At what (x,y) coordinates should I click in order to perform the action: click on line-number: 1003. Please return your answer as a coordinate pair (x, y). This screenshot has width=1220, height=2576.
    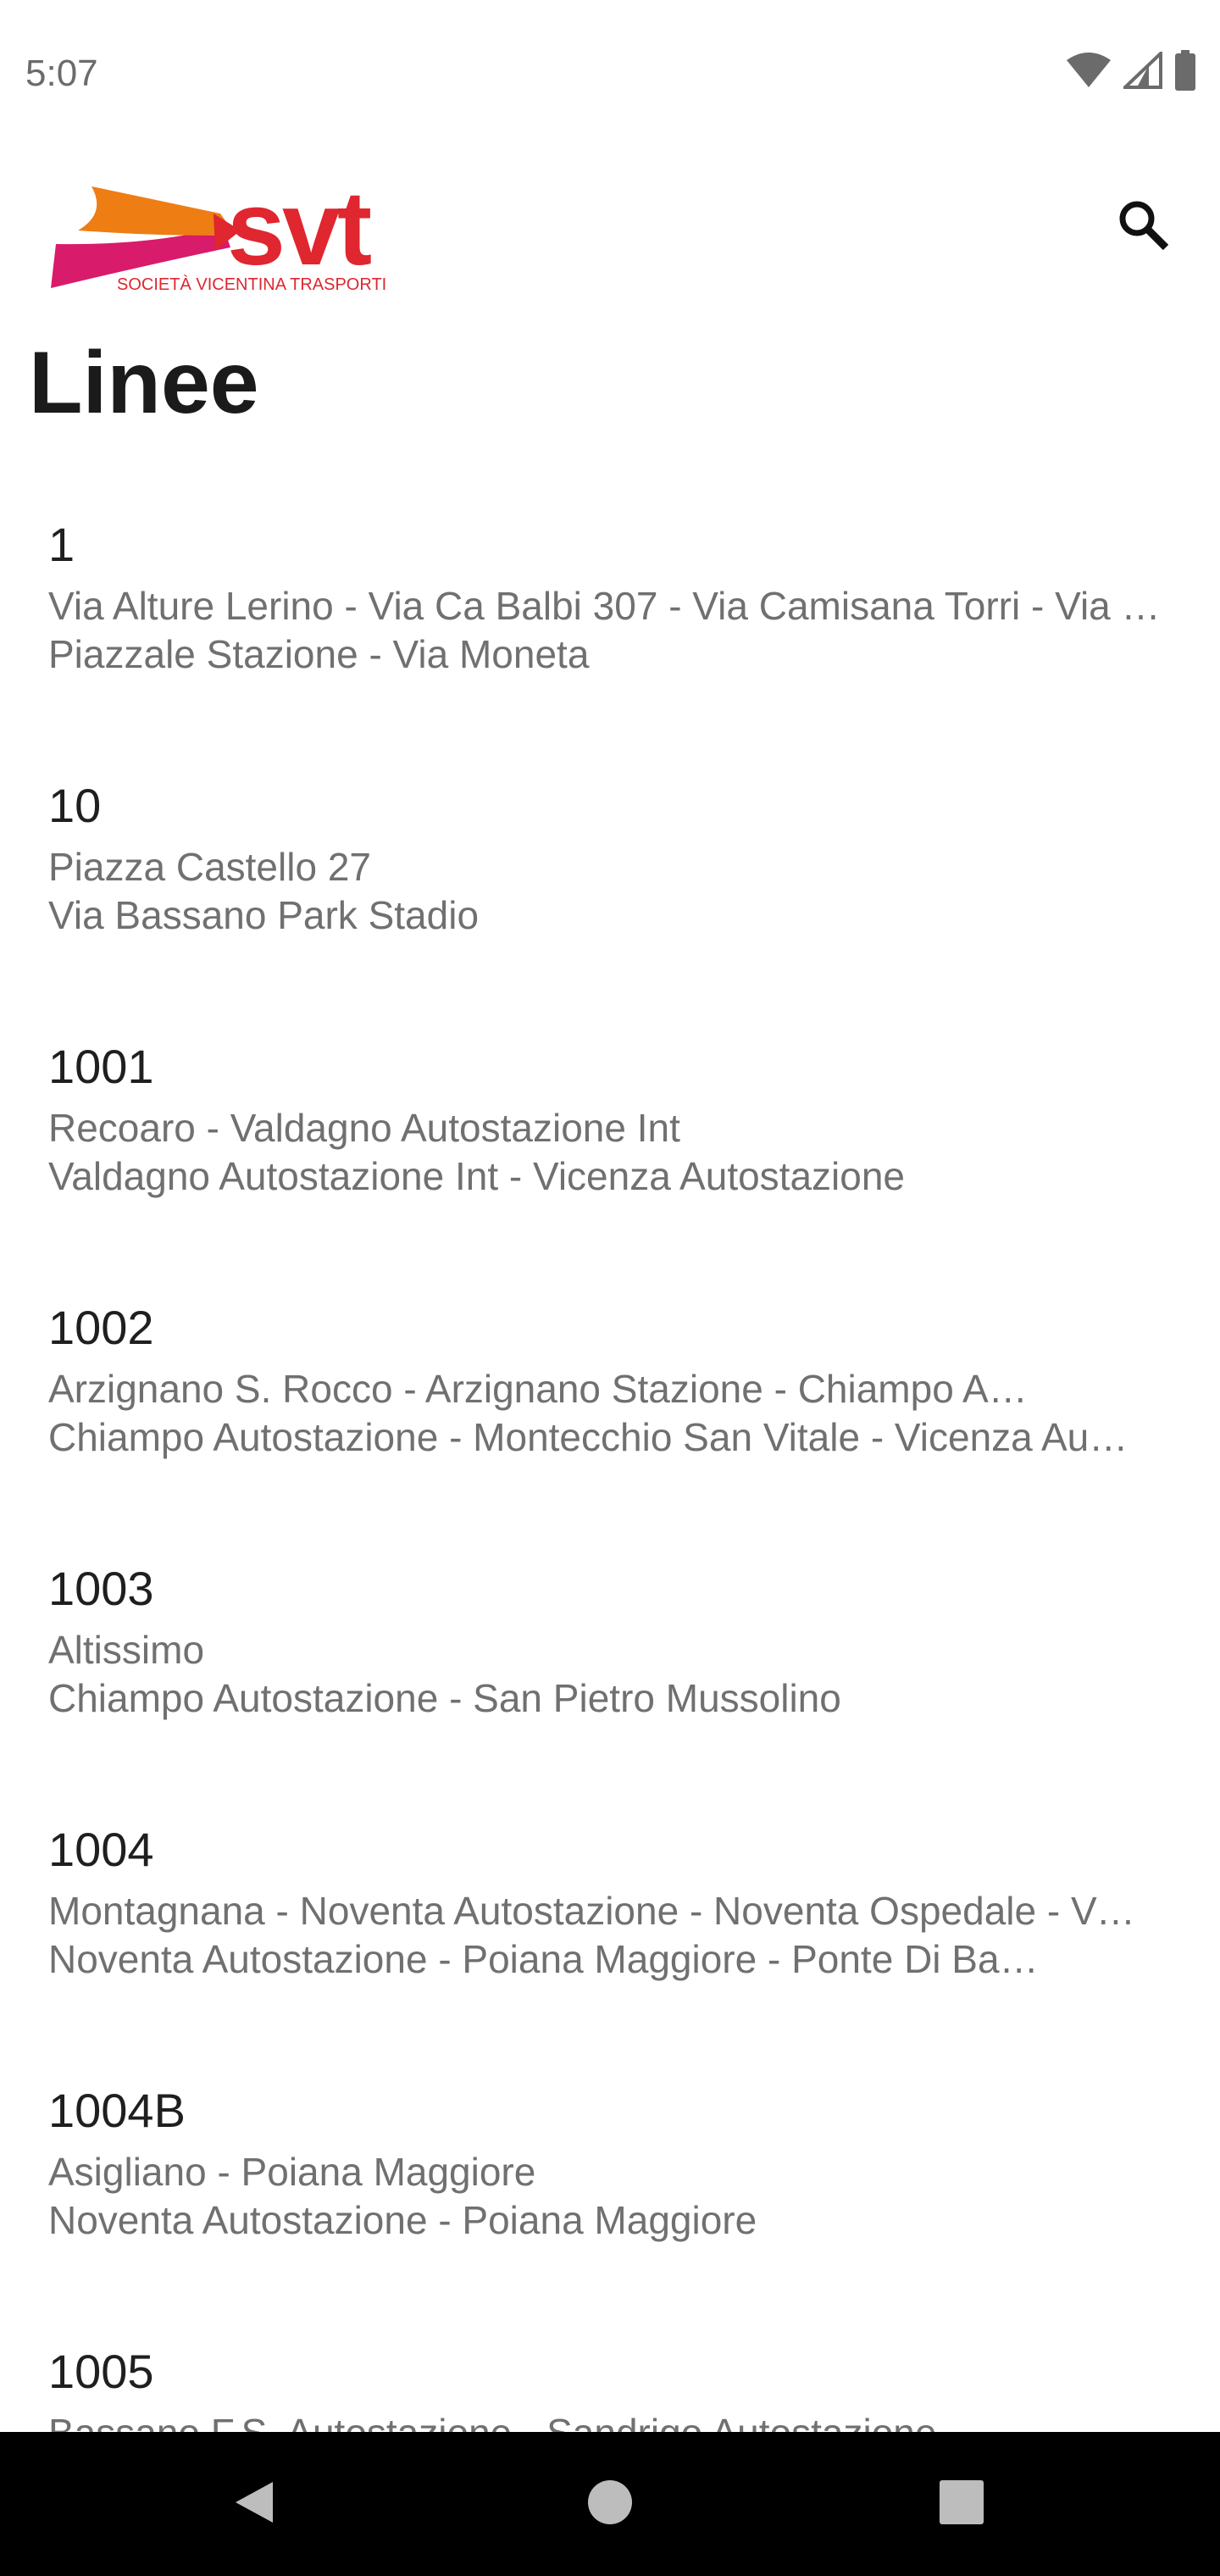
    Looking at the image, I should click on (101, 1588).